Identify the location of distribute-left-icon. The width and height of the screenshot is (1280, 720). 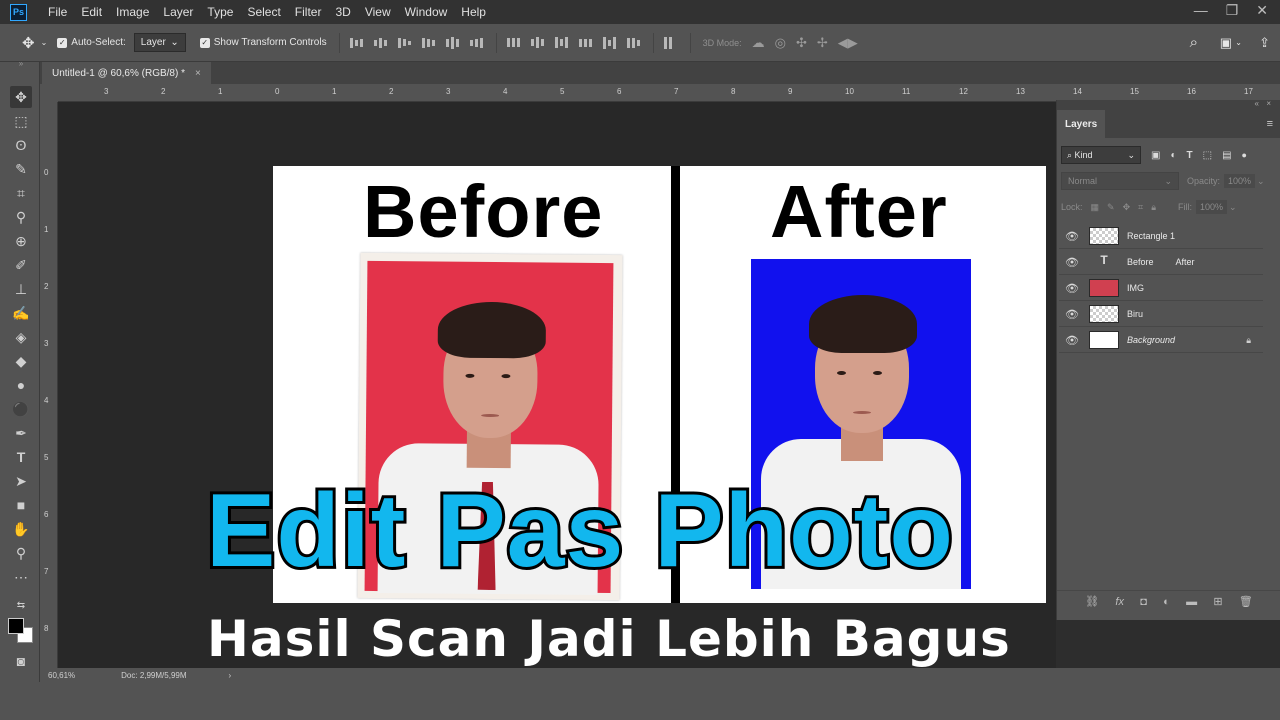
(585, 43).